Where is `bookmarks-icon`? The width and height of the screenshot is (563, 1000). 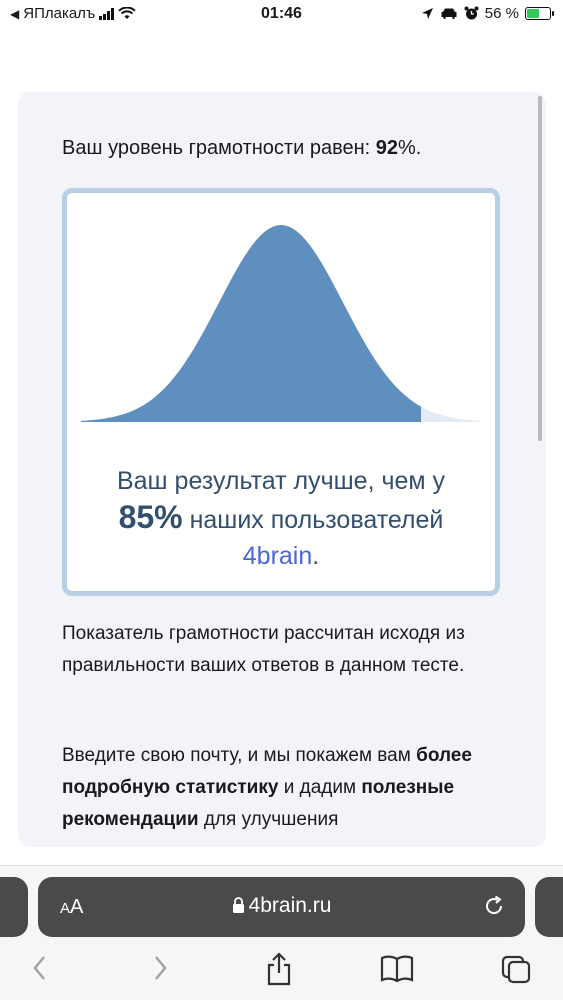
bookmarks-icon is located at coordinates (397, 968).